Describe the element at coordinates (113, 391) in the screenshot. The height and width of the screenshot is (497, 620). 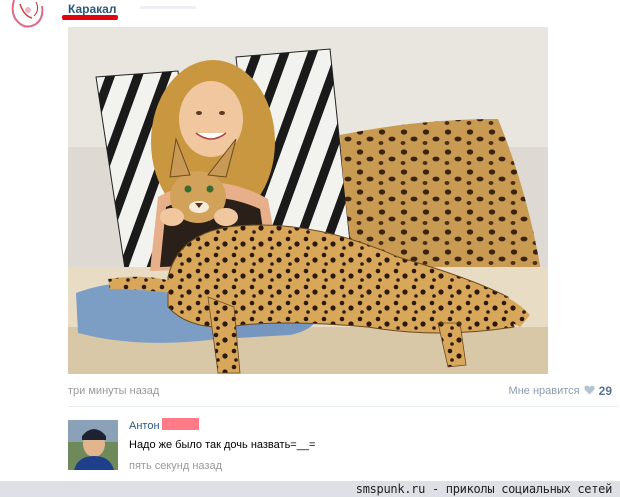
I see `post-timestamp: три минуты назад` at that location.